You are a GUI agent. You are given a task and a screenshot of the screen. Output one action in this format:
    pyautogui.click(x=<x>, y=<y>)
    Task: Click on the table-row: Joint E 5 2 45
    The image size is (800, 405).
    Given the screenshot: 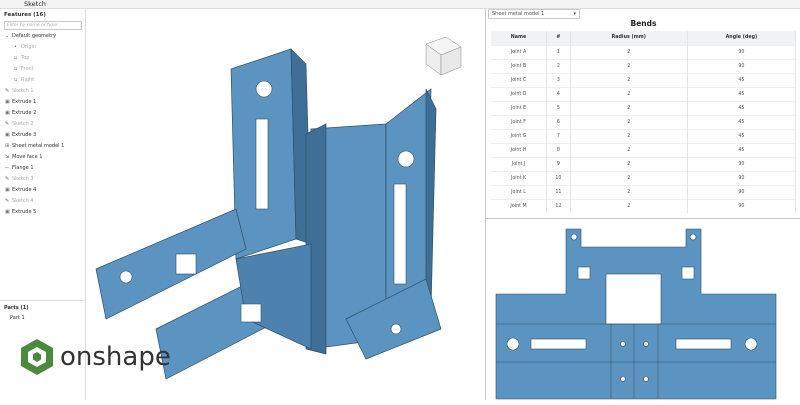 What is the action you would take?
    pyautogui.click(x=644, y=107)
    